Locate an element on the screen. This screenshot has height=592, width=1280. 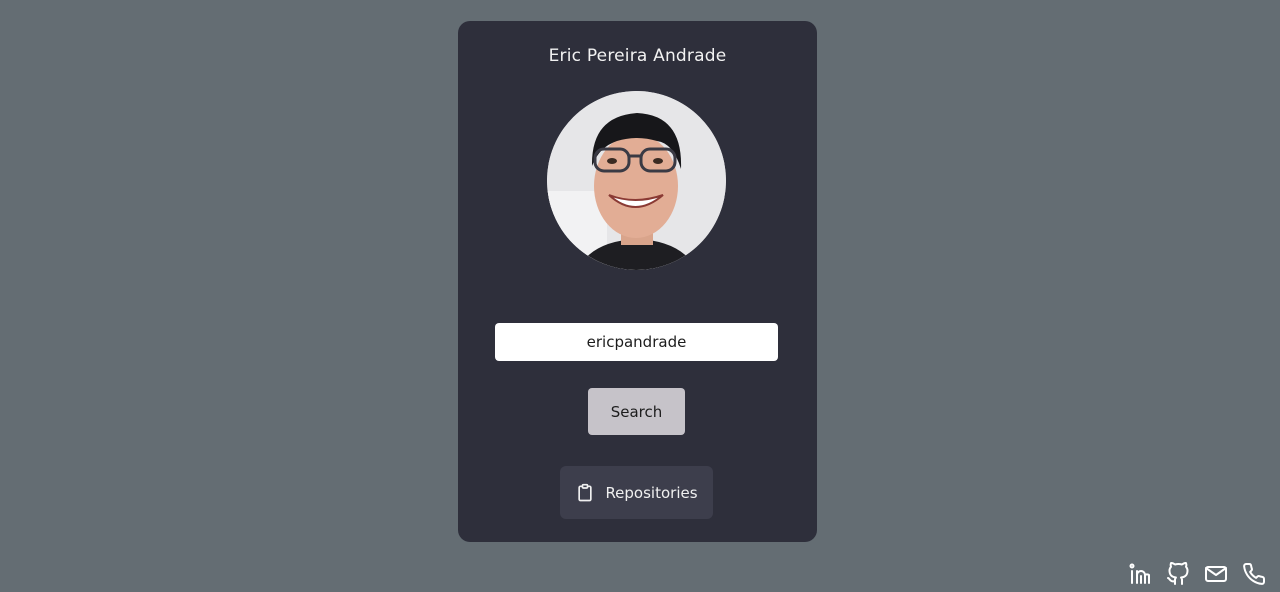
github-link is located at coordinates (1178, 574).